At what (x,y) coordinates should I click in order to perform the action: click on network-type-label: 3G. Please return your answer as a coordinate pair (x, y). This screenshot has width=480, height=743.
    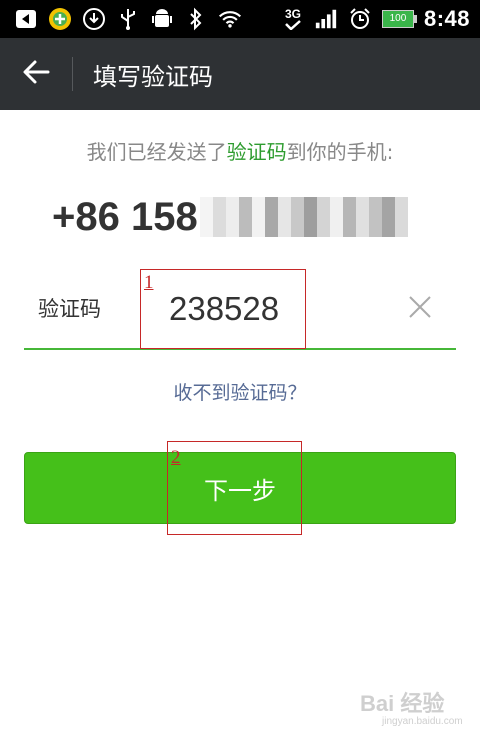
    Looking at the image, I should click on (292, 14).